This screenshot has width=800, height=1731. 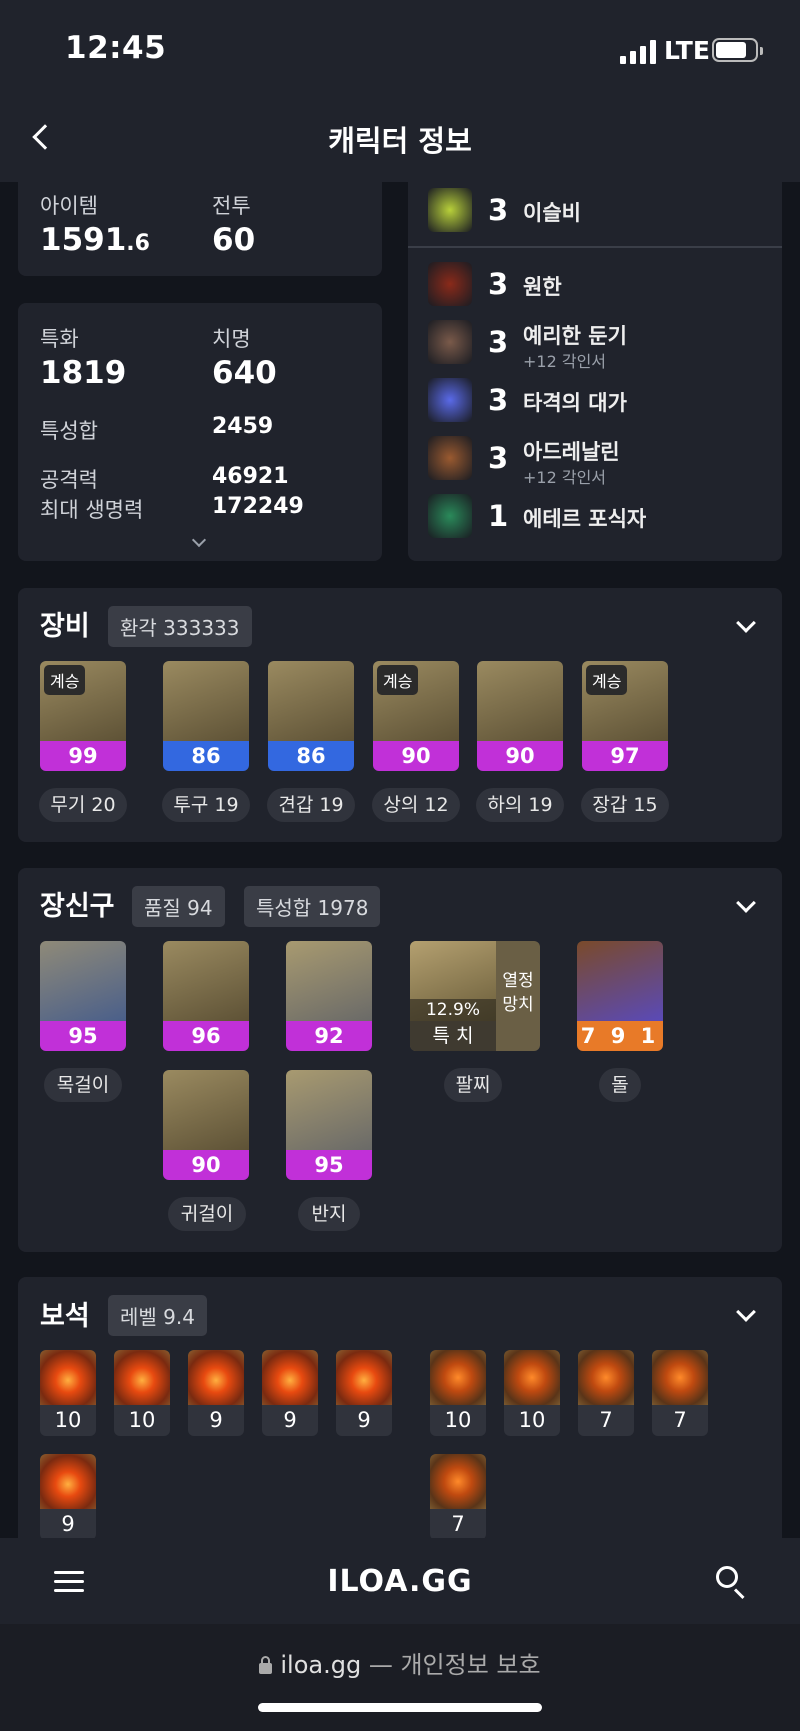 What do you see at coordinates (83, 701) in the screenshot?
I see `weapon-icon: 계승` at bounding box center [83, 701].